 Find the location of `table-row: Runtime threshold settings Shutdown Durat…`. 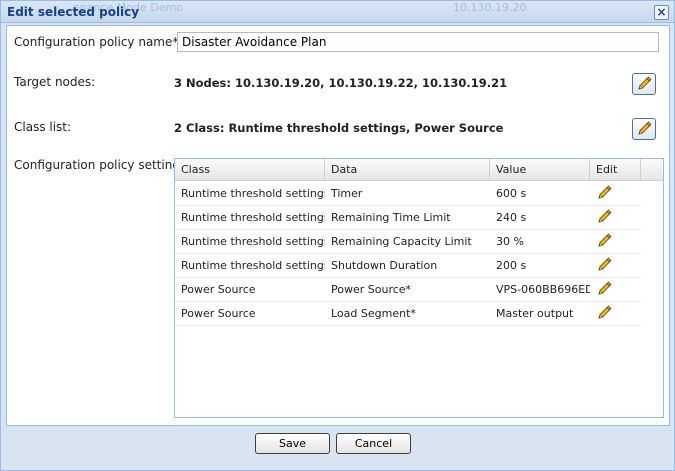

table-row: Runtime threshold settings Shutdown Durat… is located at coordinates (408, 266).